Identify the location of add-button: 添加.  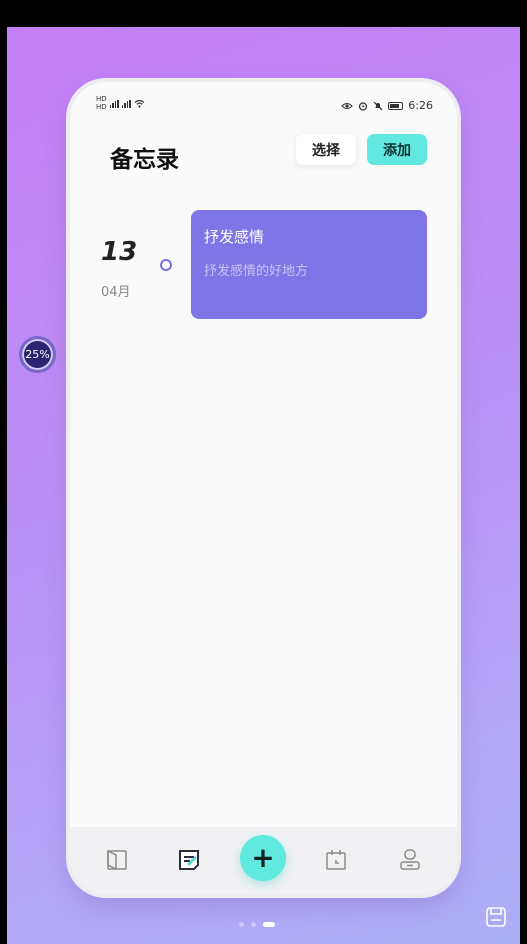
(397, 149).